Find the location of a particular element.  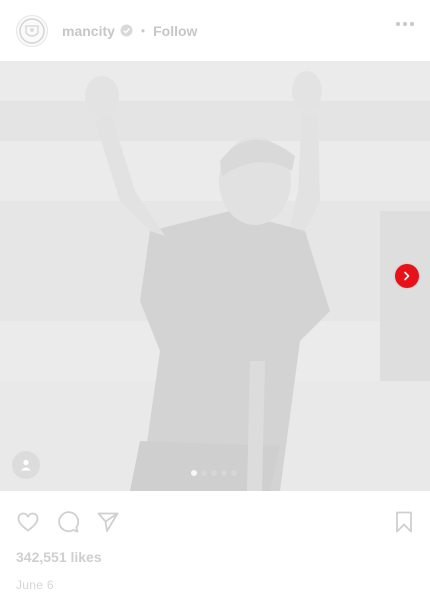

post-header: mancity • Follow is located at coordinates (215, 30).